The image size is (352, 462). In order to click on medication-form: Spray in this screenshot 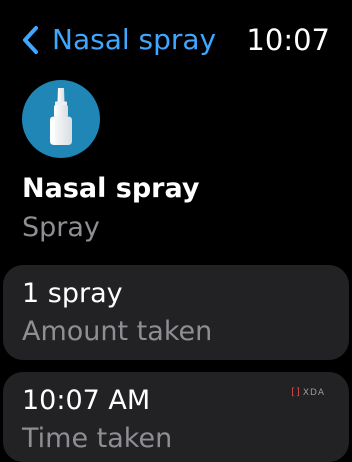, I will do `click(61, 227)`.